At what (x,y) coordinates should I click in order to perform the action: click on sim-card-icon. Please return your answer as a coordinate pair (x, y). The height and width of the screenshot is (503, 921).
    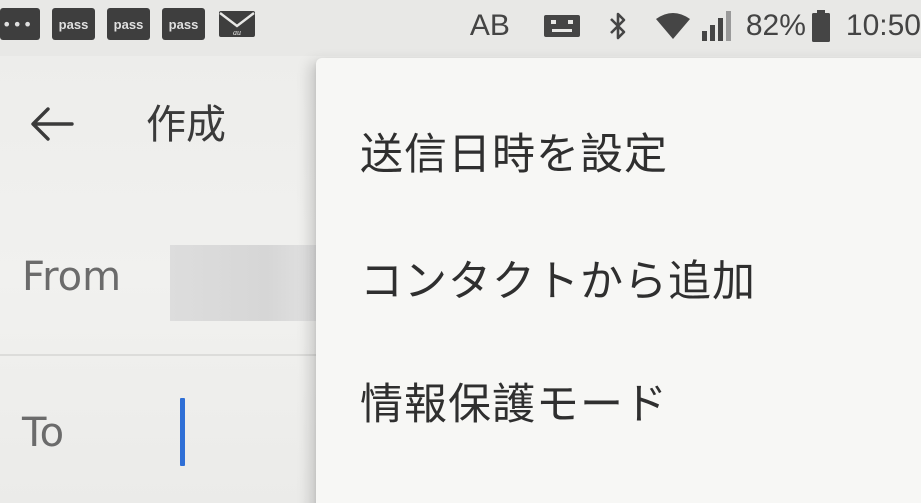
    Looking at the image, I should click on (561, 26).